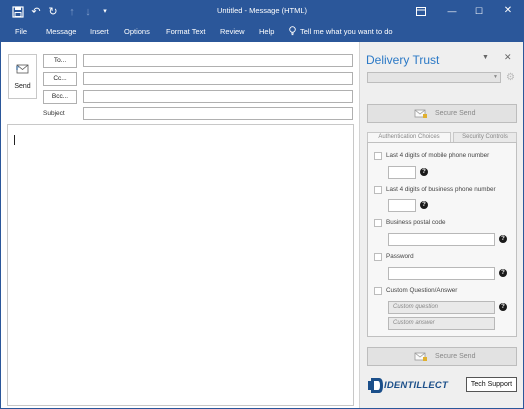 This screenshot has width=524, height=409. I want to click on undo-icon: ↶, so click(36, 12).